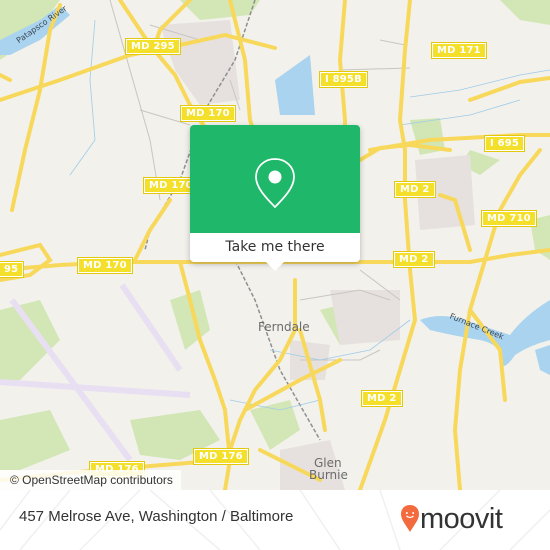  What do you see at coordinates (410, 518) in the screenshot?
I see `moovit-pin-icon` at bounding box center [410, 518].